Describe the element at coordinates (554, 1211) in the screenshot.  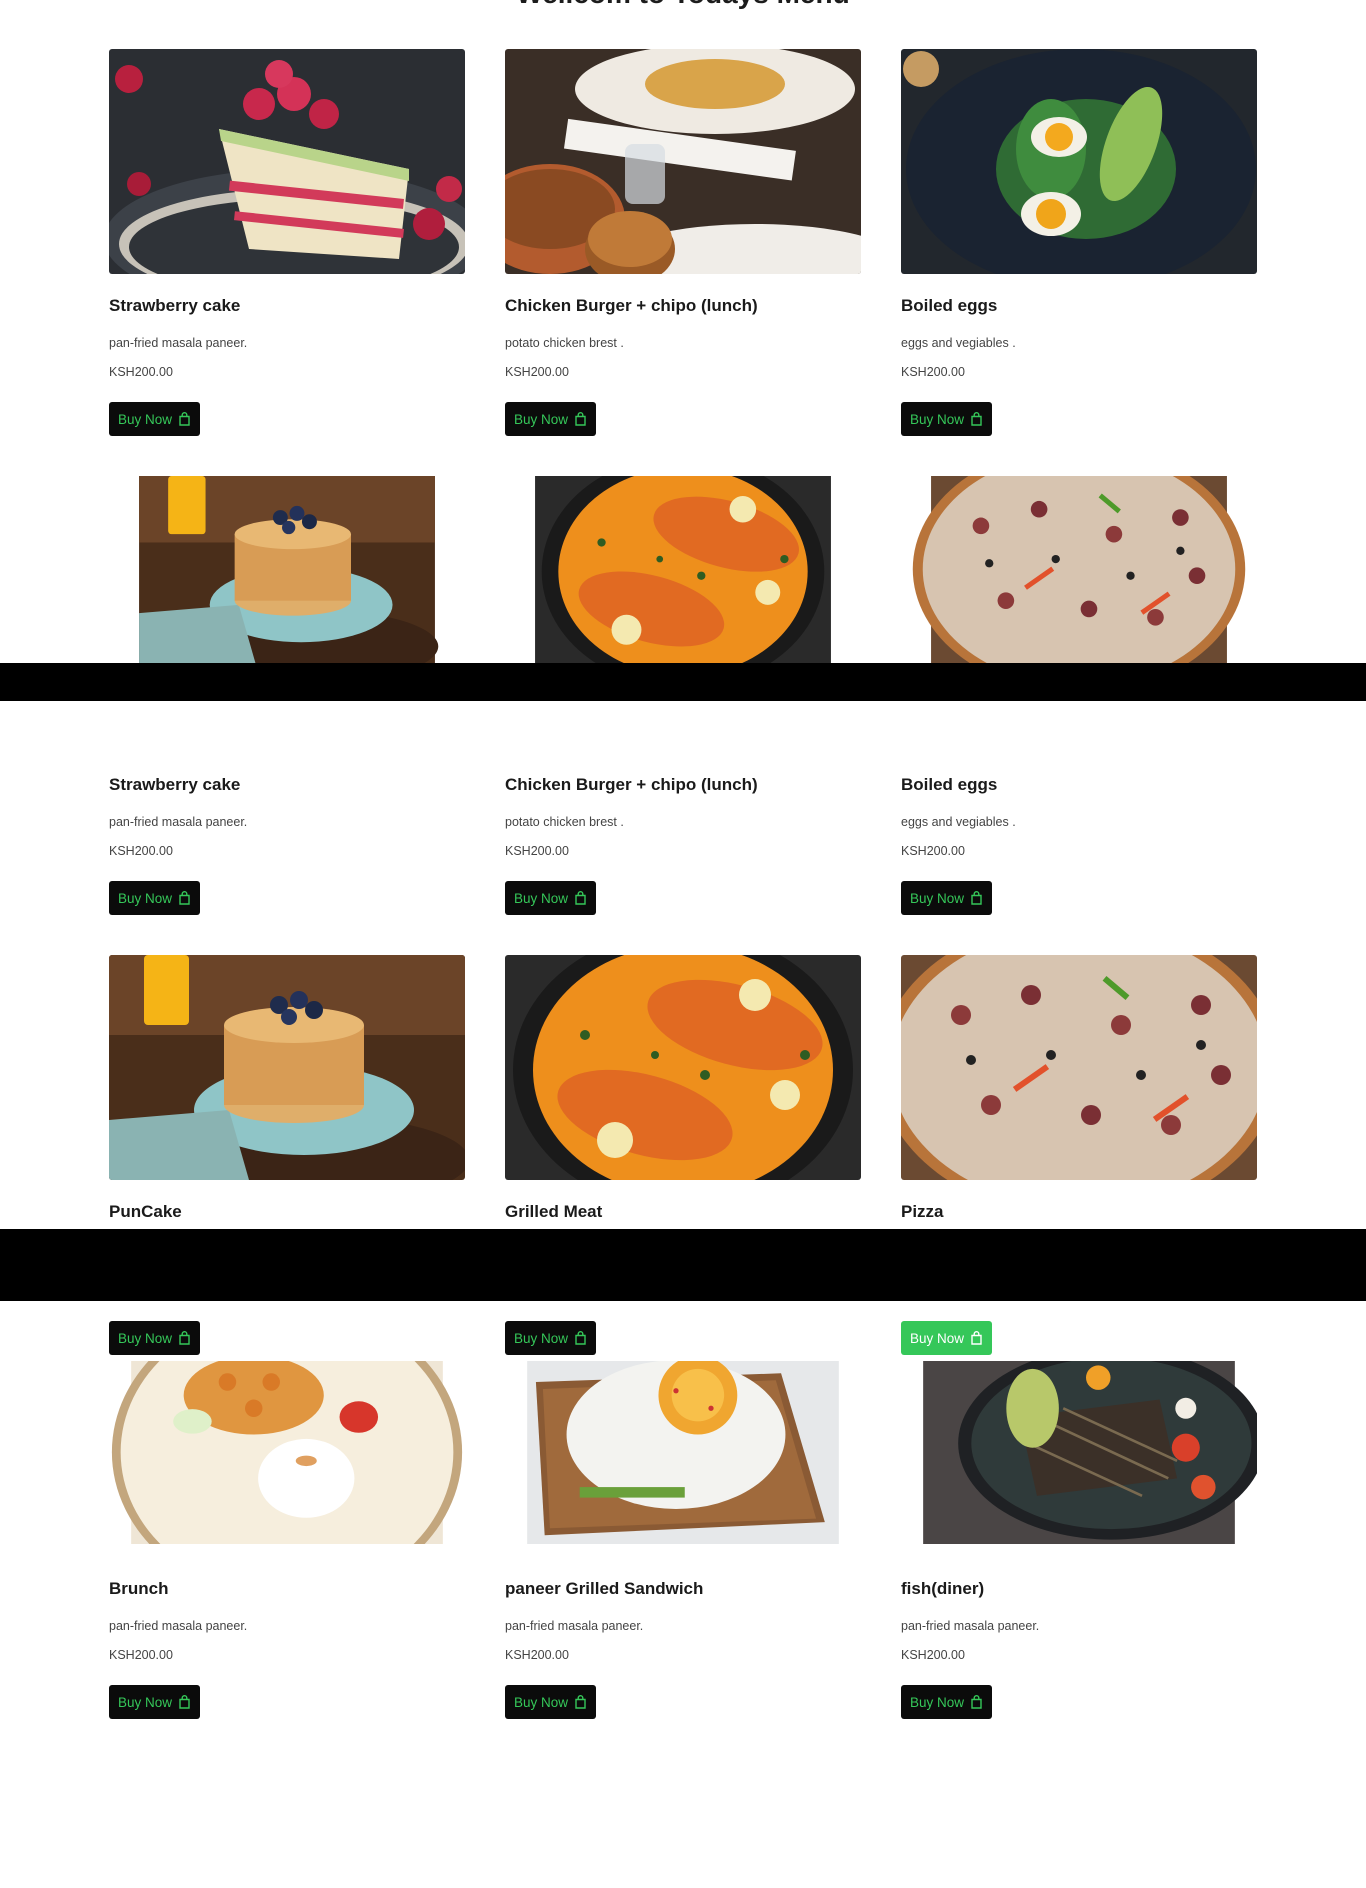
I see `dish-name: Grilled Meat` at that location.